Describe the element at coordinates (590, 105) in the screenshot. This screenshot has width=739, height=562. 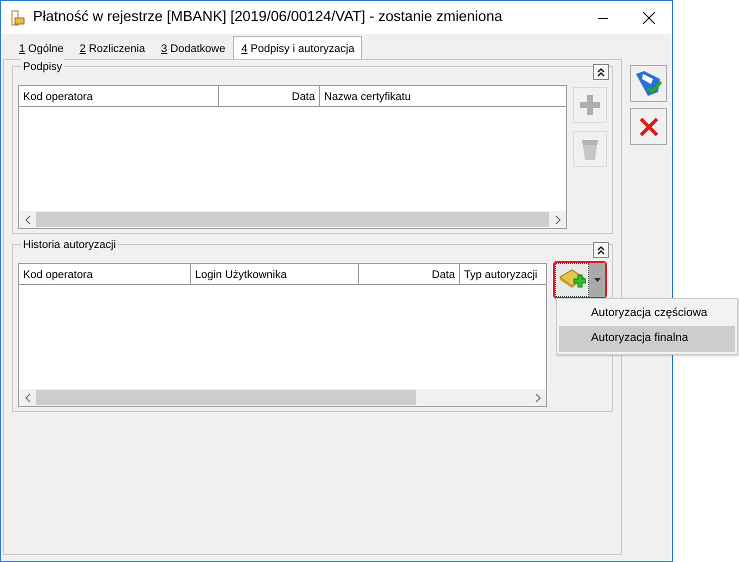
I see `plus-icon` at that location.